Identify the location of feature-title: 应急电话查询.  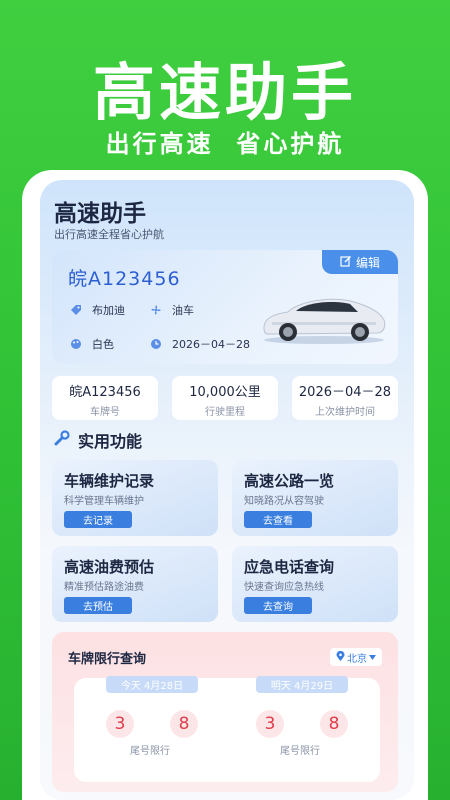
(289, 567).